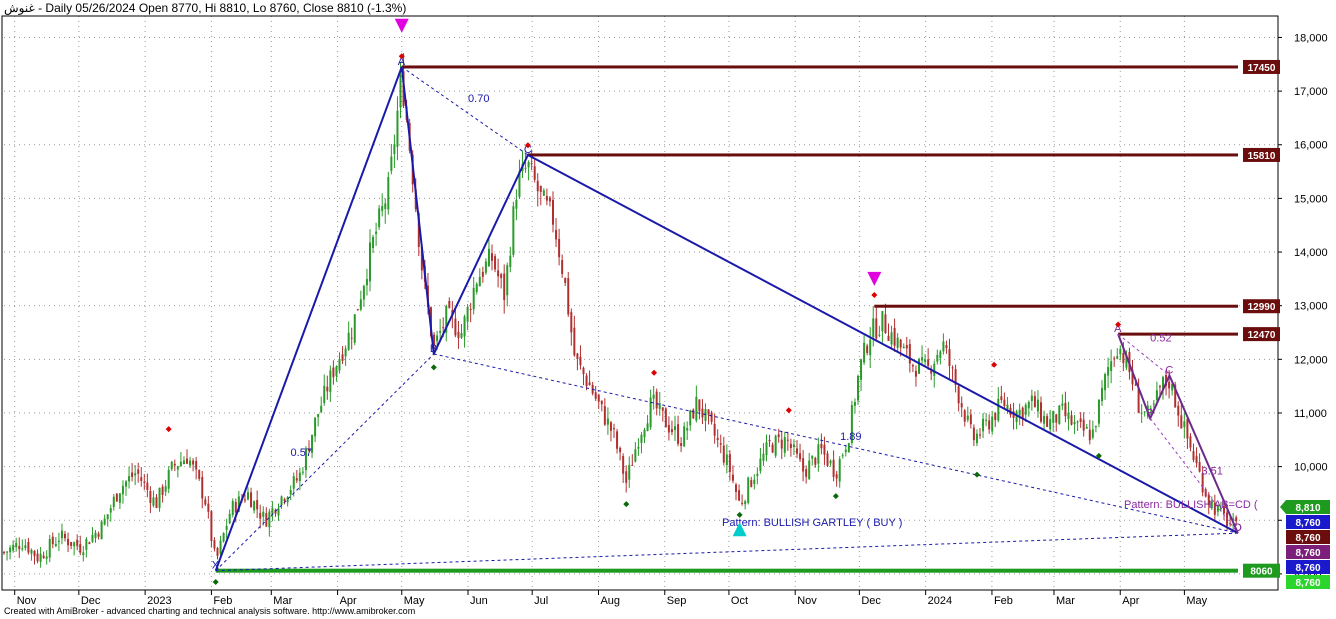  I want to click on resistance-line-label: 12470, so click(1262, 335).